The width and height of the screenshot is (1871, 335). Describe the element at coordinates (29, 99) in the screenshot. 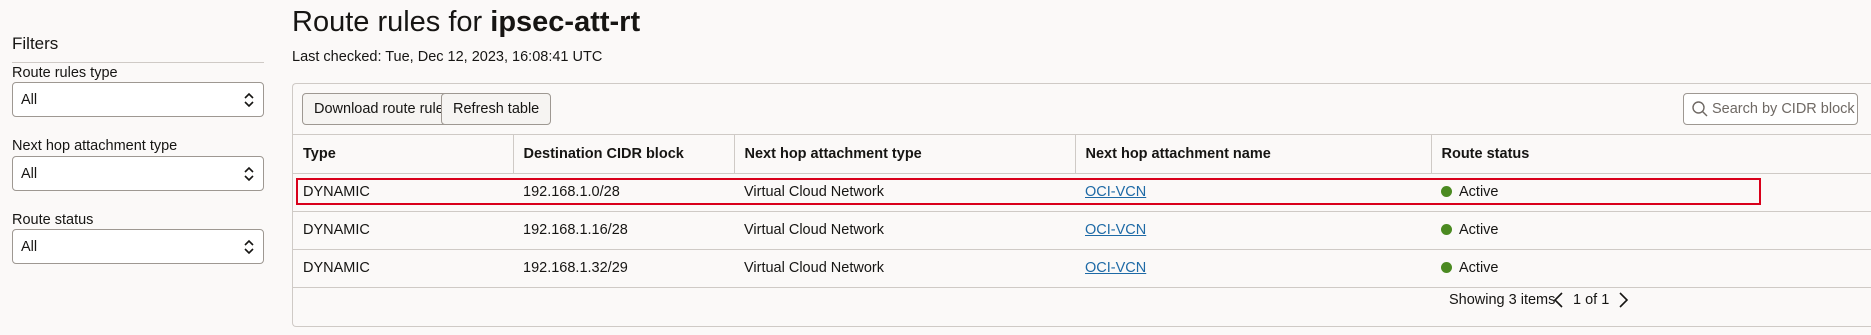

I see `route-rules-type-value: All` at that location.